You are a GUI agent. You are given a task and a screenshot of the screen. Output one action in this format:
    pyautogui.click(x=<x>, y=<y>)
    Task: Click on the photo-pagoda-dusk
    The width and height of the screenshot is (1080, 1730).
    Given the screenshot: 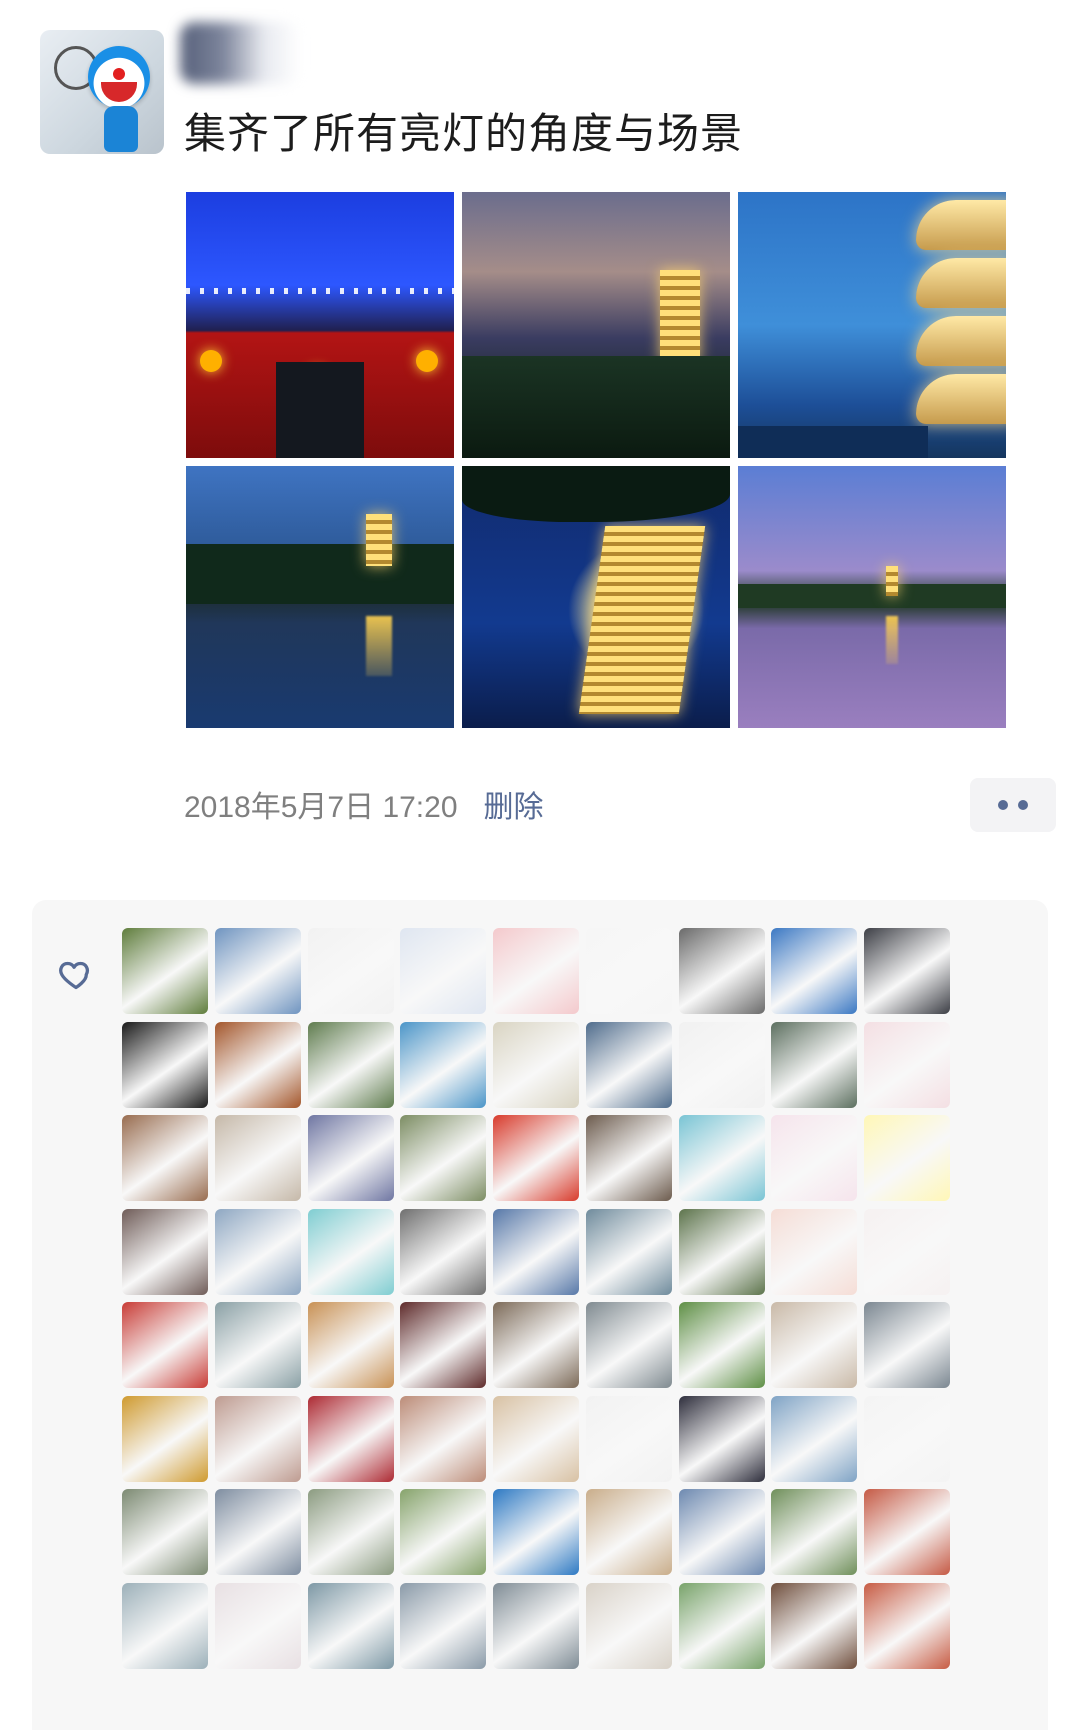 What is the action you would take?
    pyautogui.click(x=596, y=325)
    